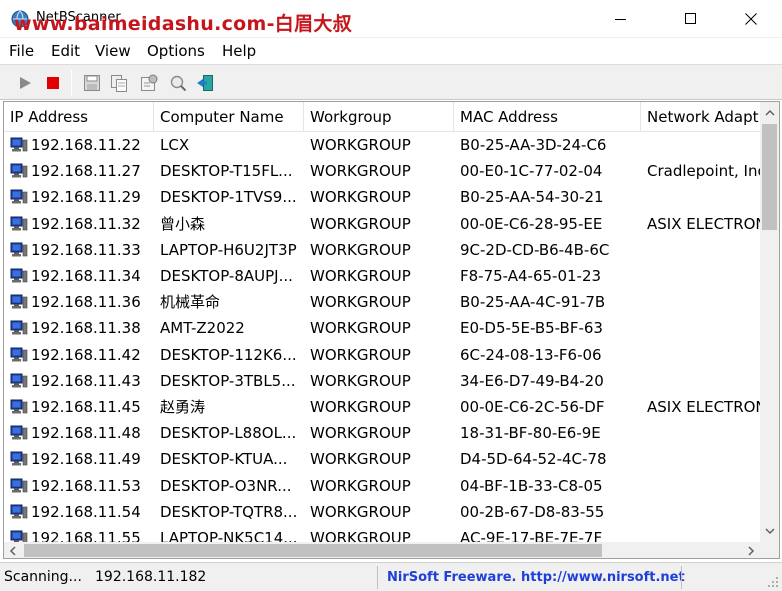 Image resolution: width=782 pixels, height=591 pixels. I want to click on maximize-button, so click(691, 19).